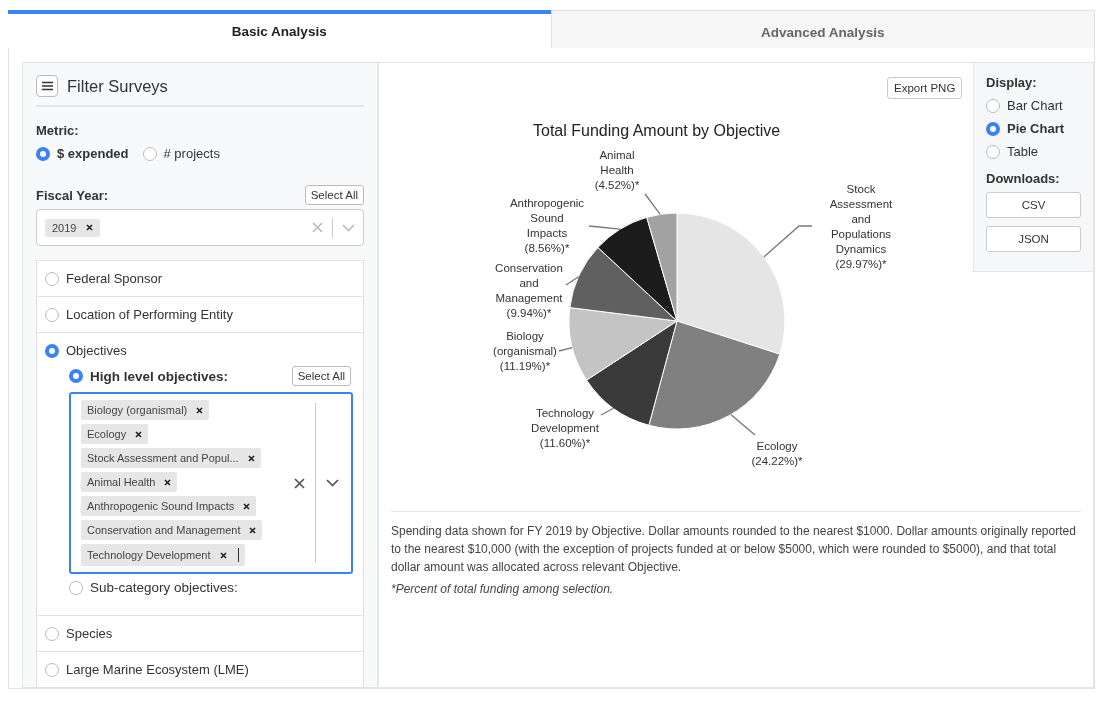 The height and width of the screenshot is (711, 1097). Describe the element at coordinates (657, 131) in the screenshot. I see `chart-title: Total Funding Amount by Objective` at that location.